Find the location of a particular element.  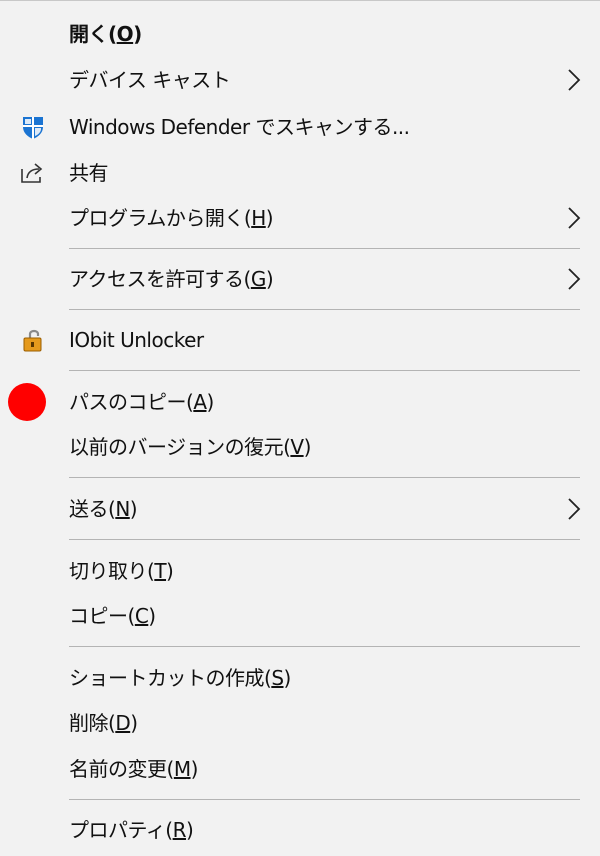

menu-item-give-access-label: アクセスを許可する(G) is located at coordinates (171, 279).